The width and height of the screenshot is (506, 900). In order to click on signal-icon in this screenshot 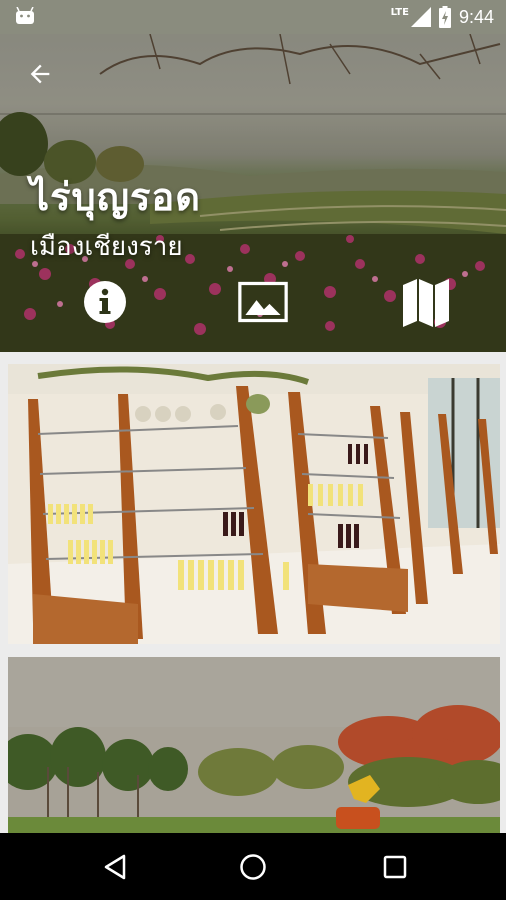, I will do `click(420, 17)`.